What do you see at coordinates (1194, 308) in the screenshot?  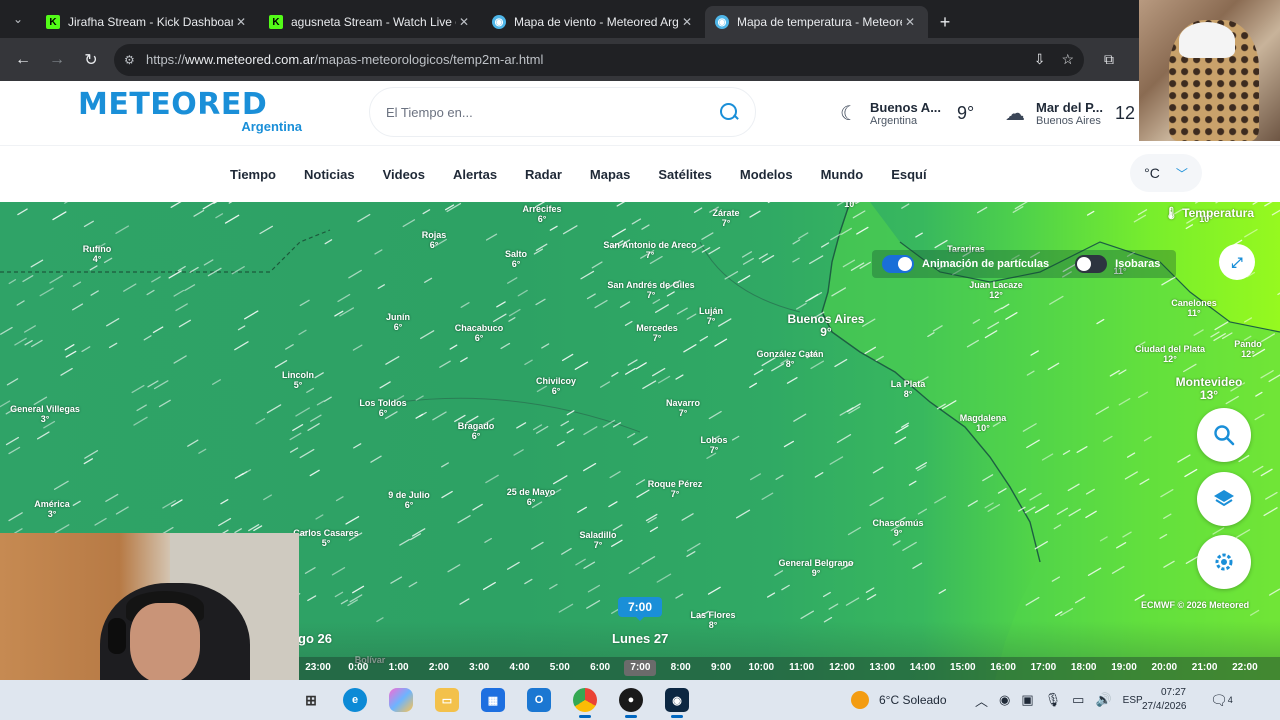 I see `city-label: Canelones 11°` at bounding box center [1194, 308].